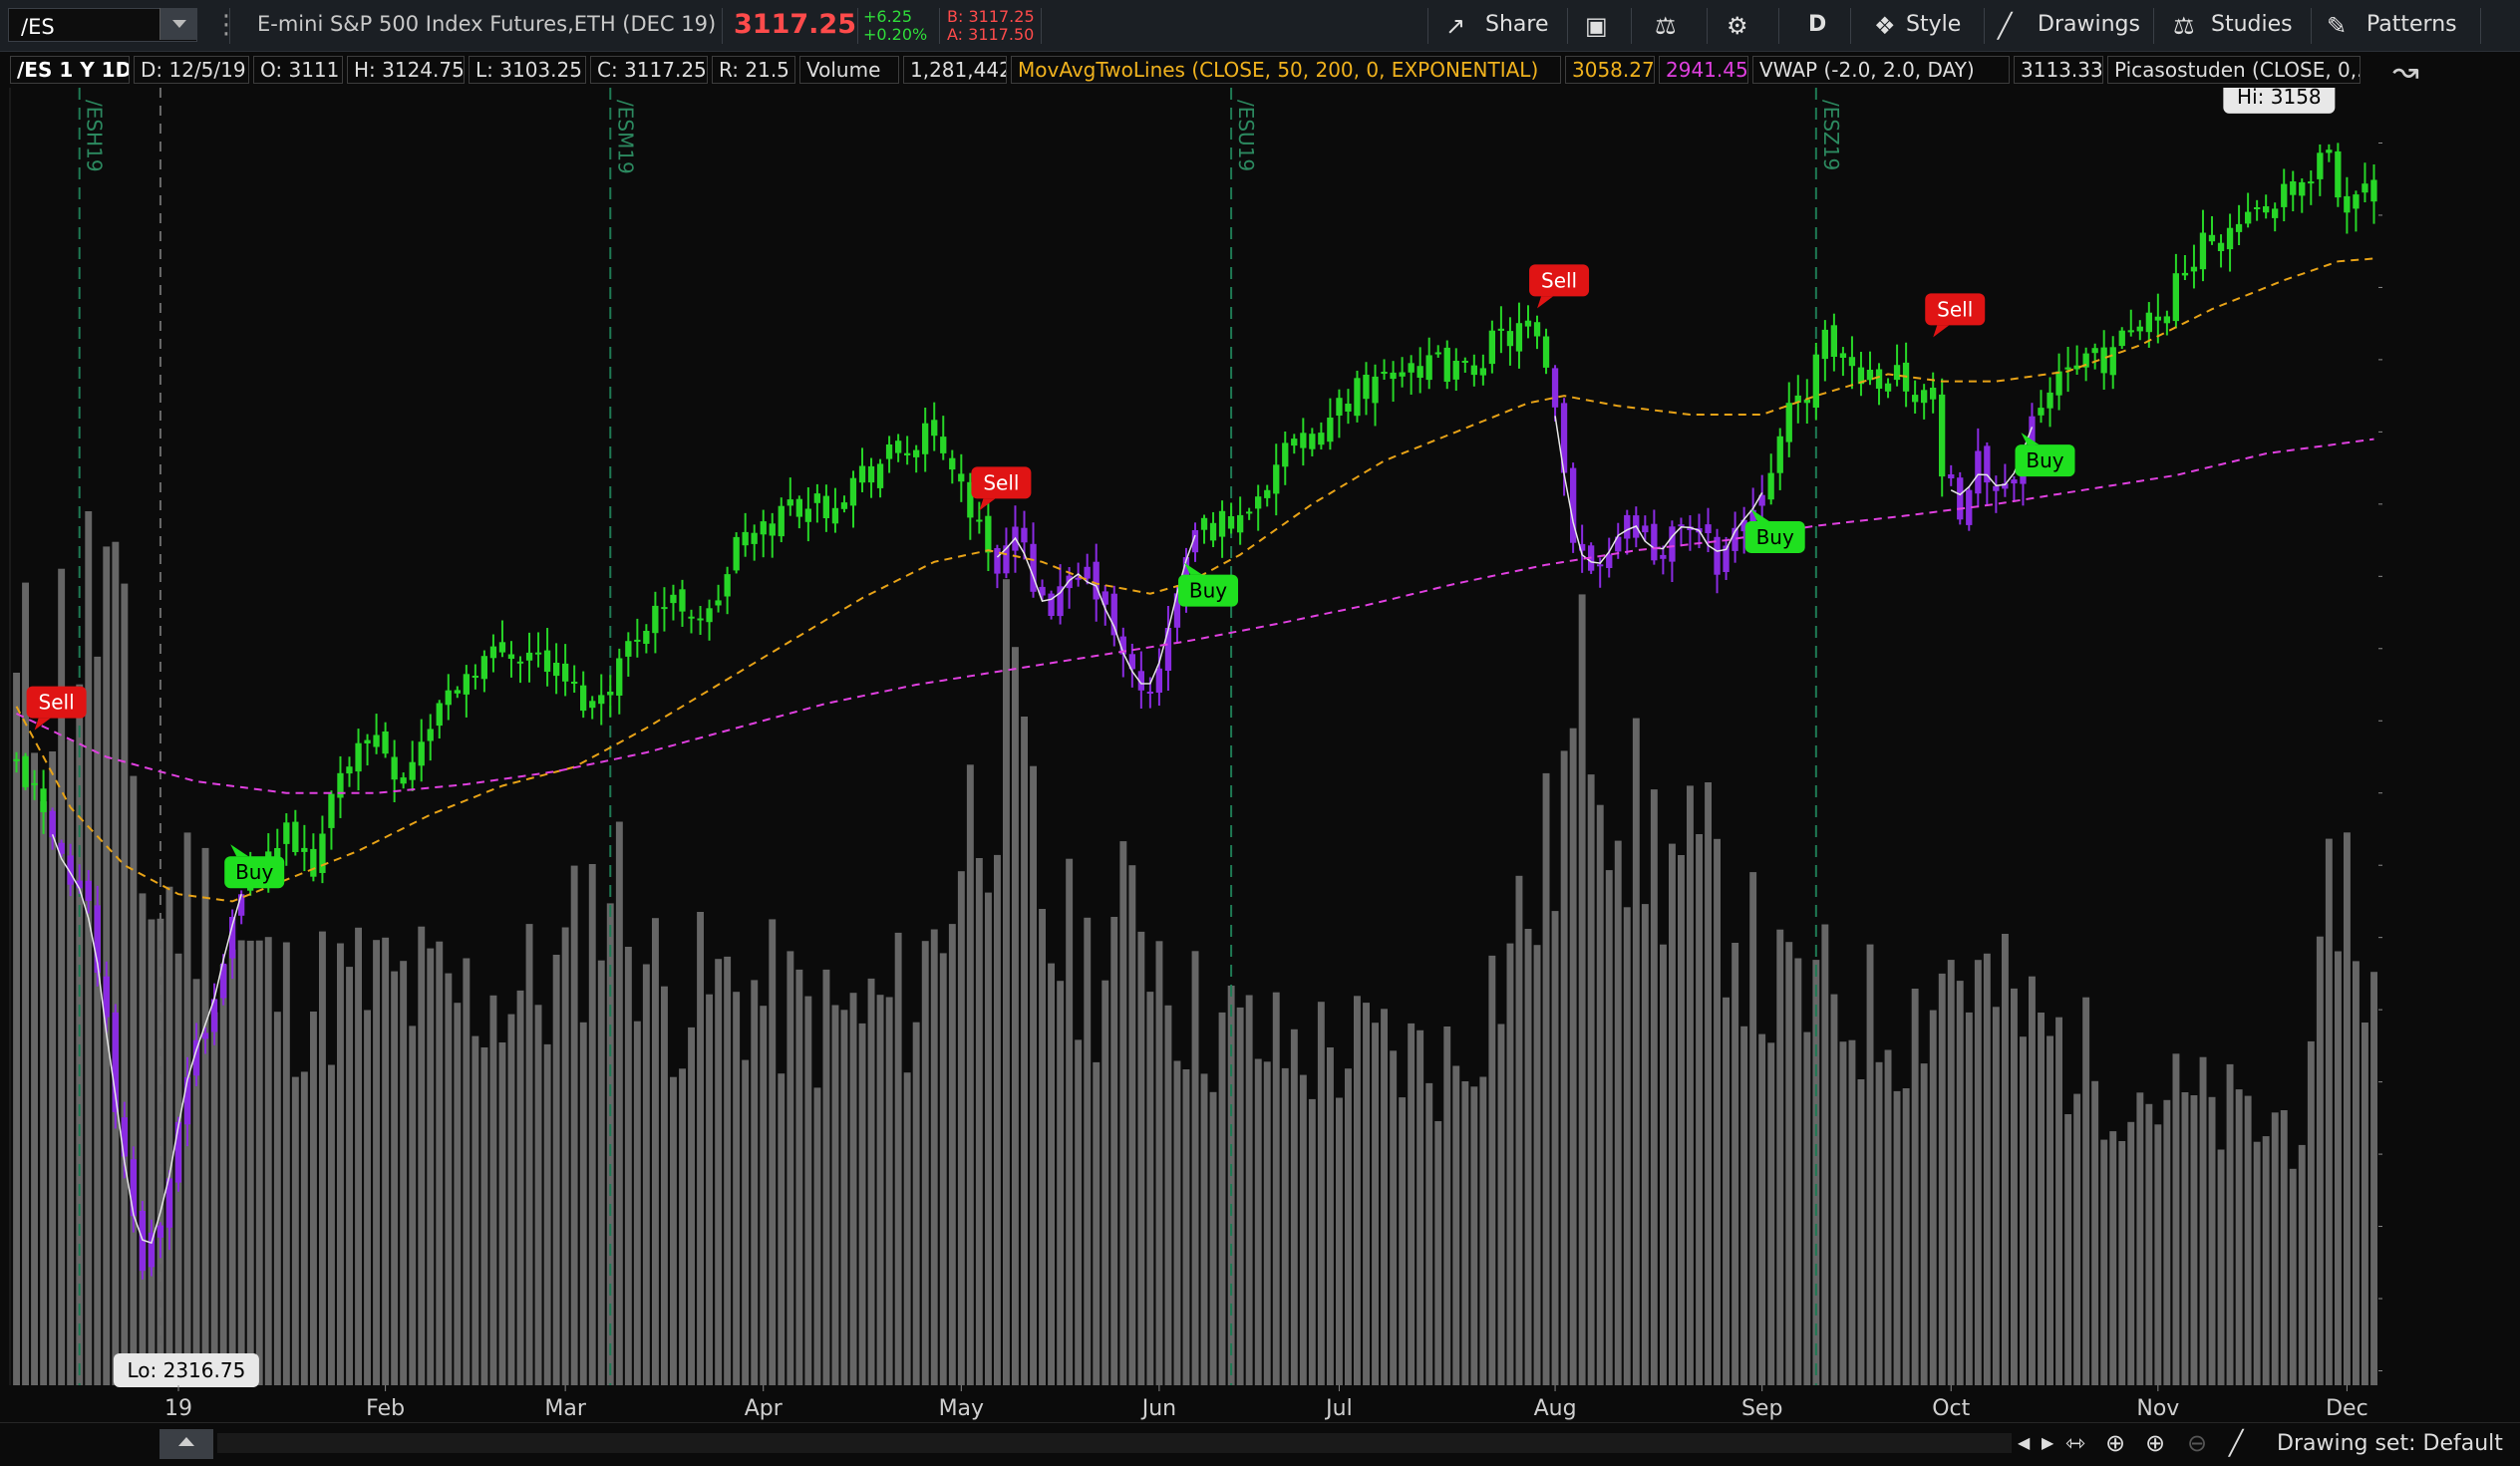  What do you see at coordinates (1596, 26) in the screenshot?
I see `window-icon: ▣` at bounding box center [1596, 26].